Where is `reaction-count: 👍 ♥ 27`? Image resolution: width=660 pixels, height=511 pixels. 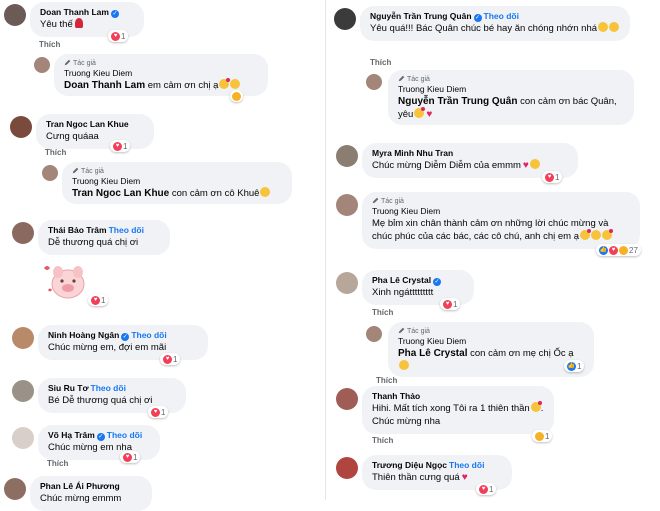
reaction-count: 👍 ♥ 27 is located at coordinates (618, 250).